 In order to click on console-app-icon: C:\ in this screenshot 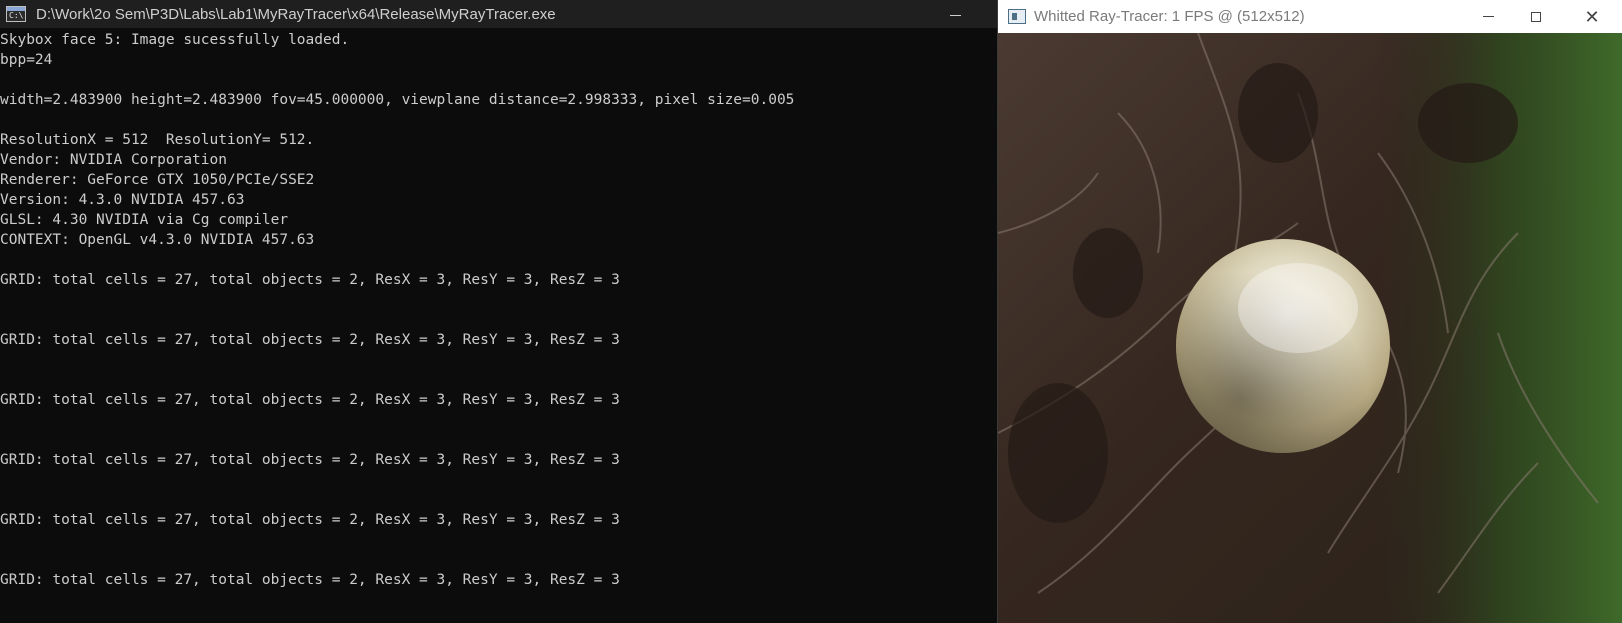, I will do `click(16, 14)`.